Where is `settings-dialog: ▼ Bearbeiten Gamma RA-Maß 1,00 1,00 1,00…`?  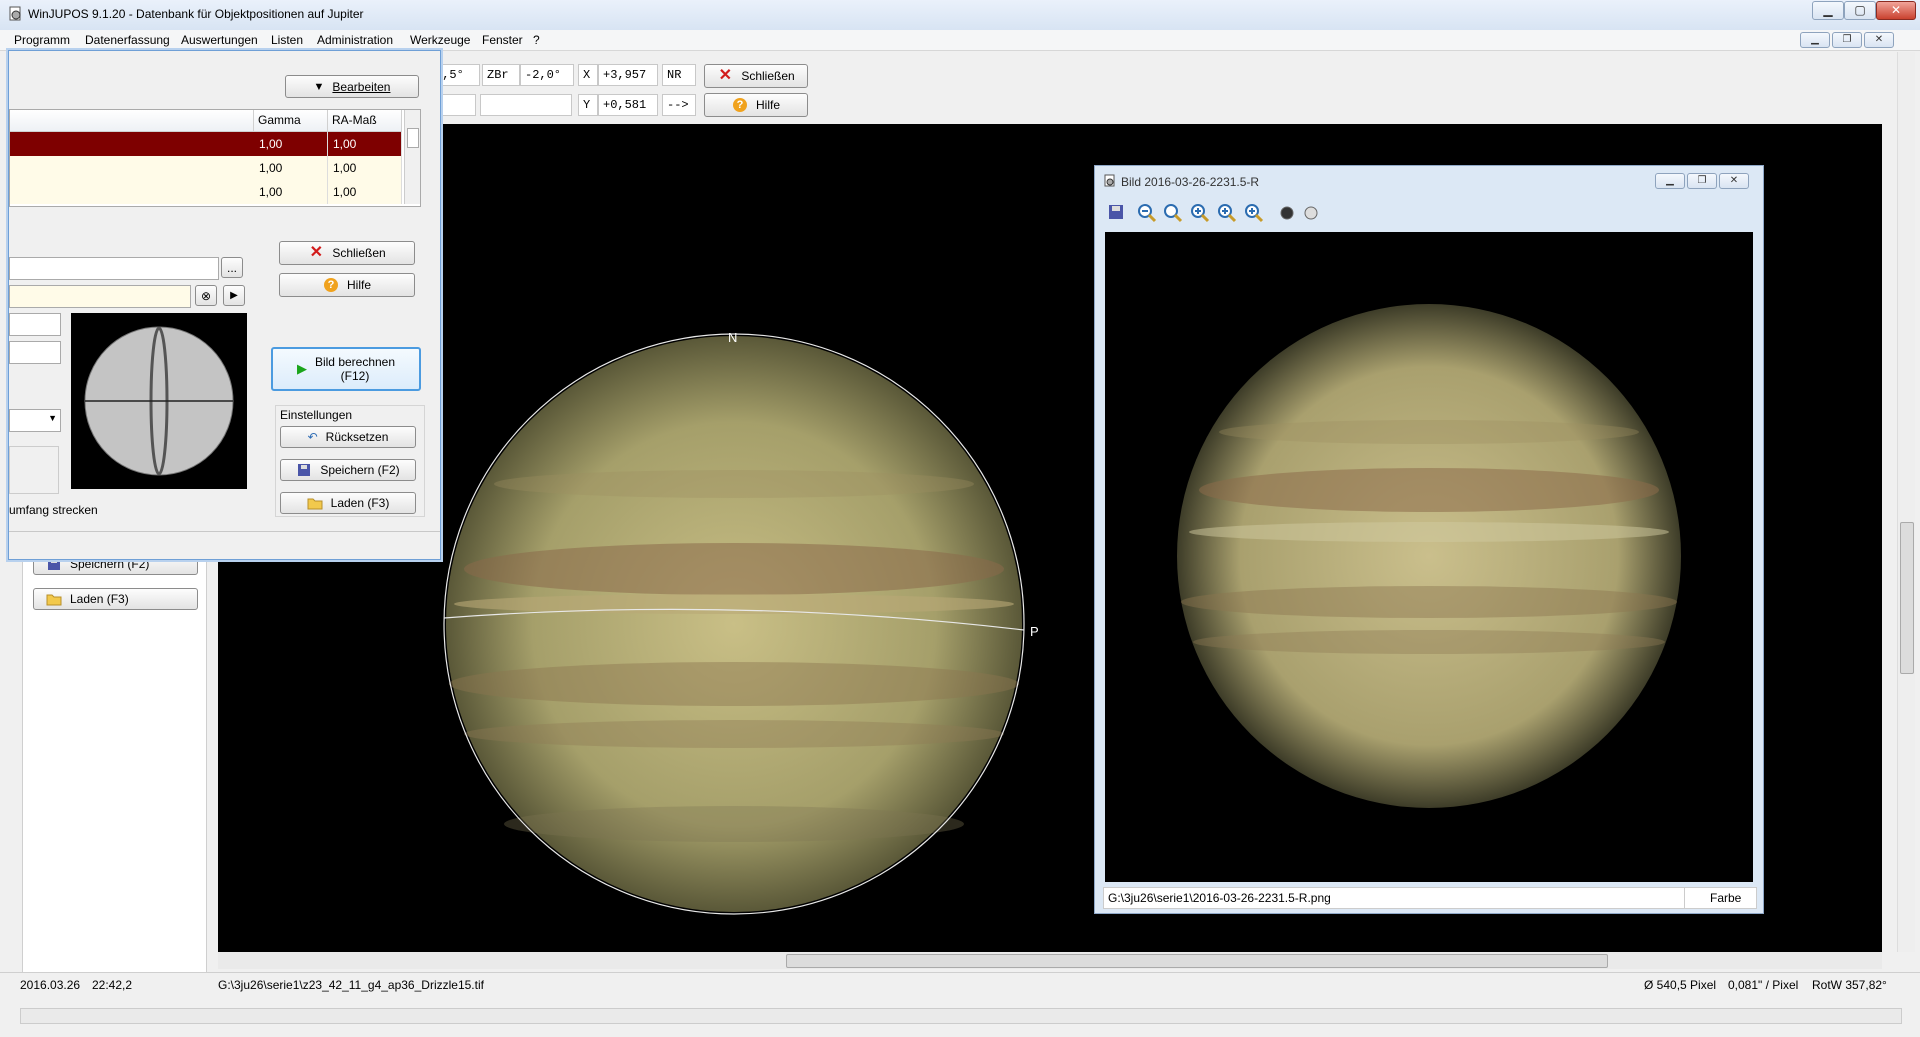
settings-dialog: ▼ Bearbeiten Gamma RA-Maß 1,00 1,00 1,00… is located at coordinates (224, 305).